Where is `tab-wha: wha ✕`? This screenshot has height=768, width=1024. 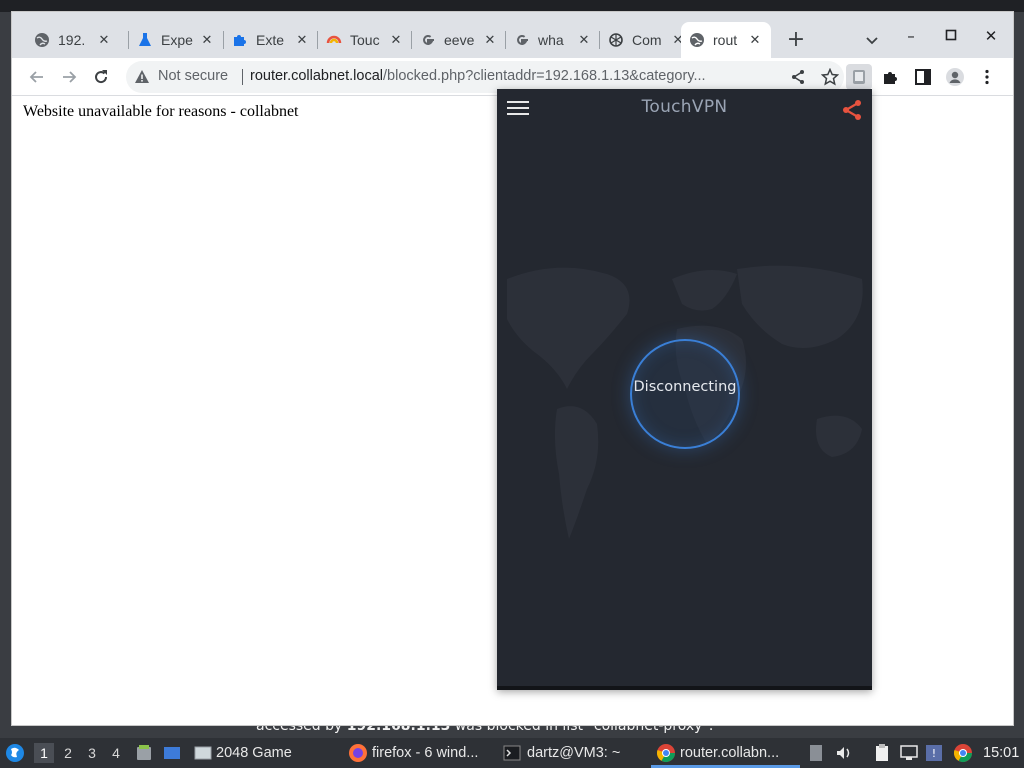
tab-wha: wha ✕ is located at coordinates (553, 40).